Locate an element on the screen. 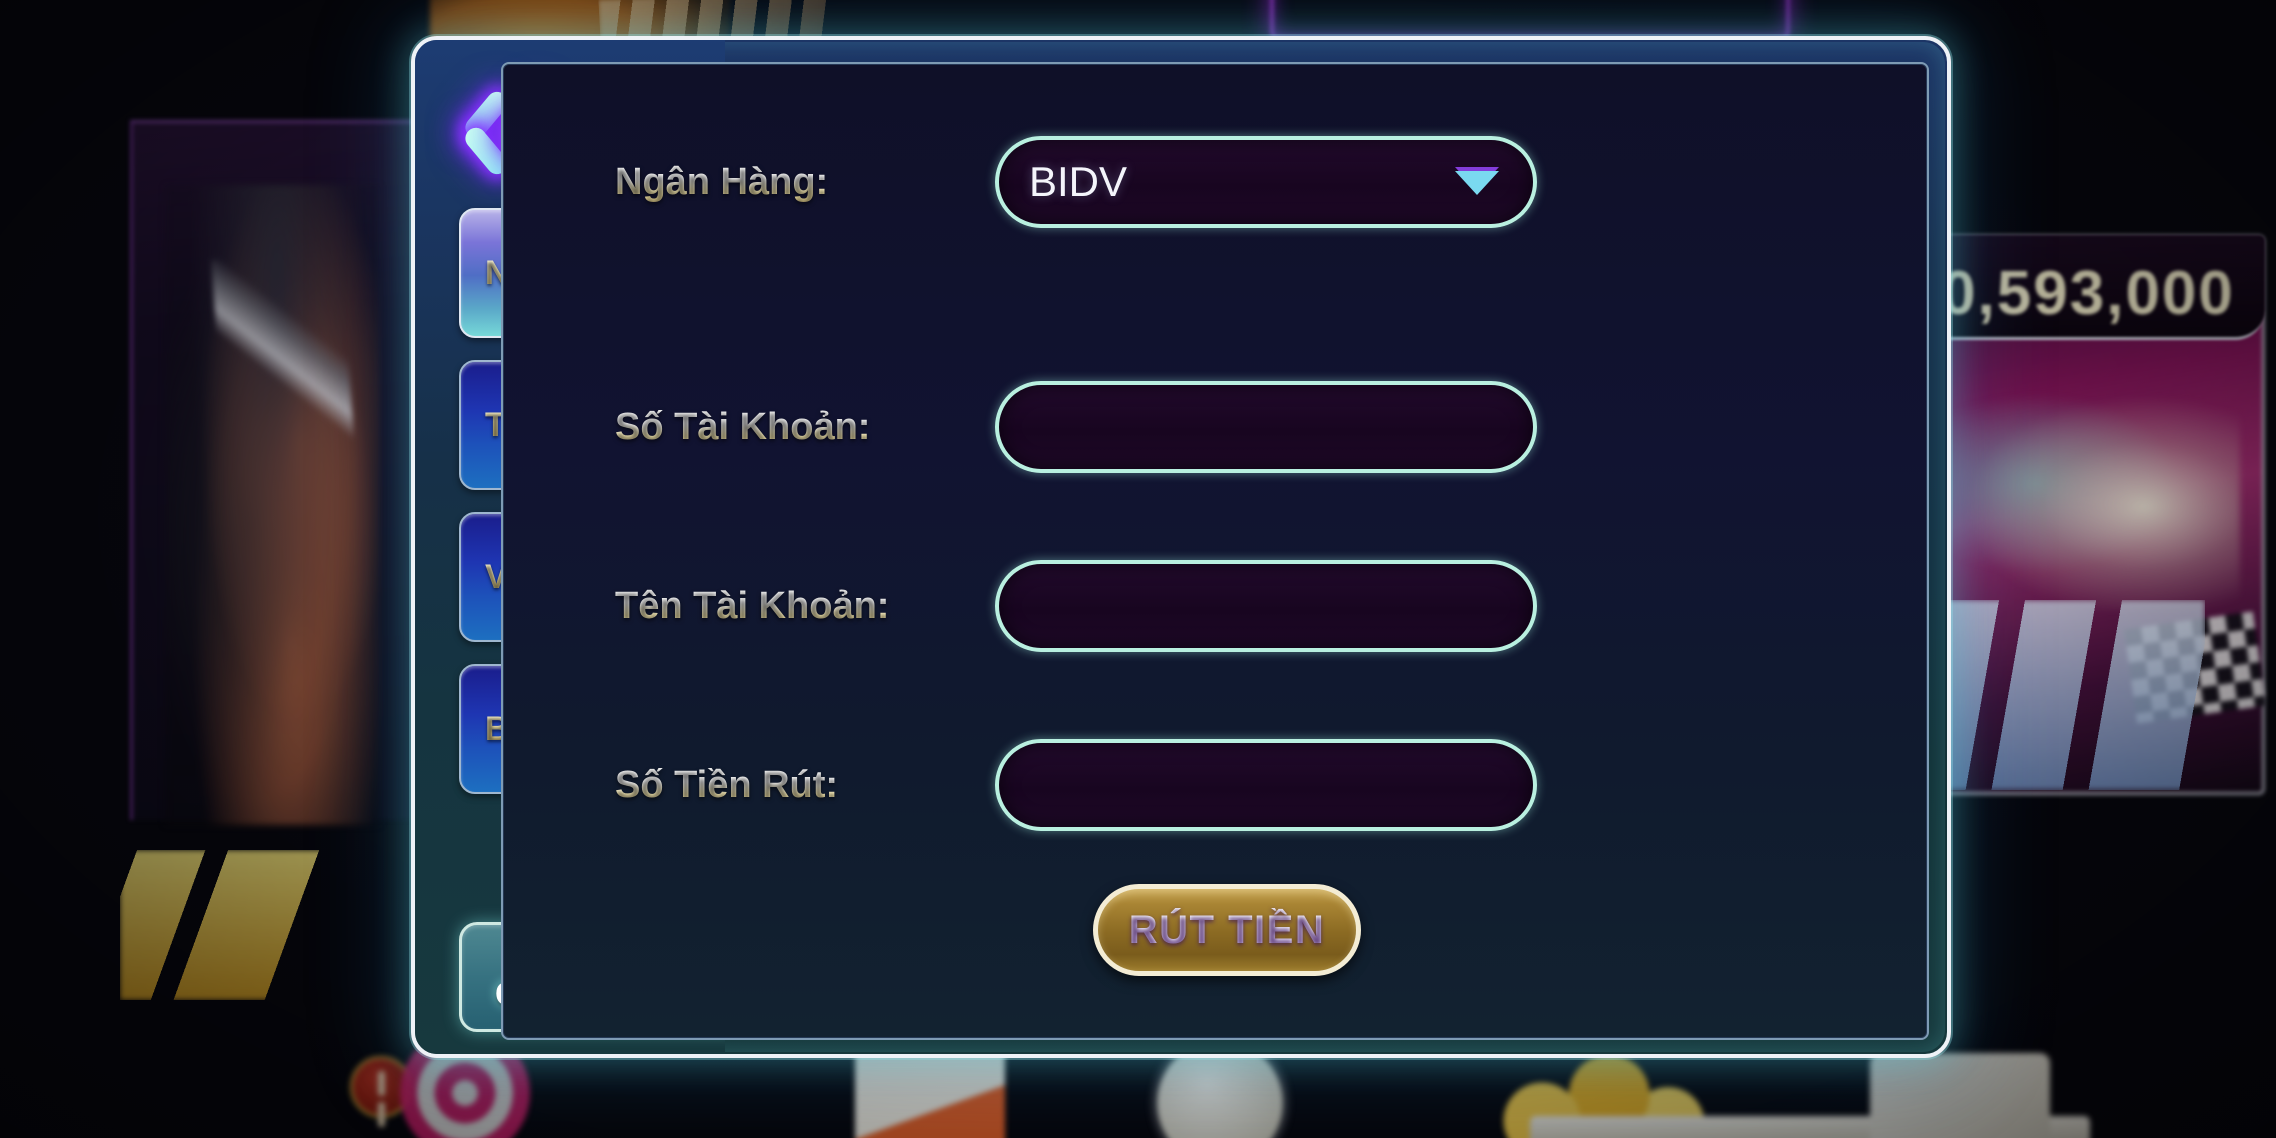 The image size is (2276, 1138). account-name-input is located at coordinates (1266, 606).